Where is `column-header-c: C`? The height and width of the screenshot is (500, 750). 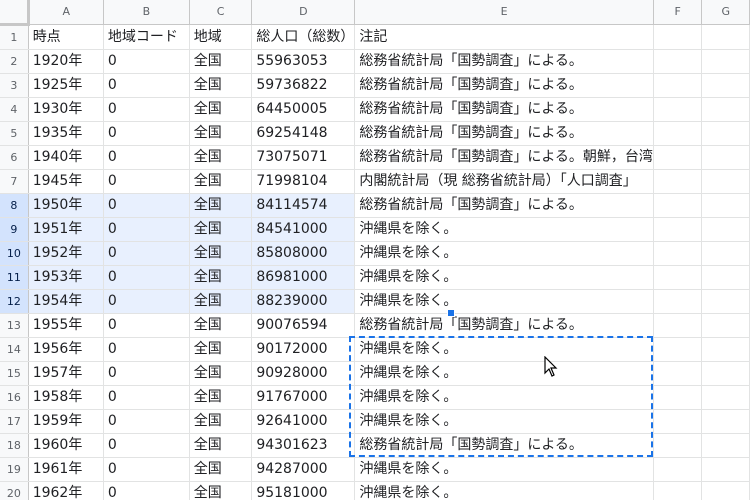 column-header-c: C is located at coordinates (221, 12).